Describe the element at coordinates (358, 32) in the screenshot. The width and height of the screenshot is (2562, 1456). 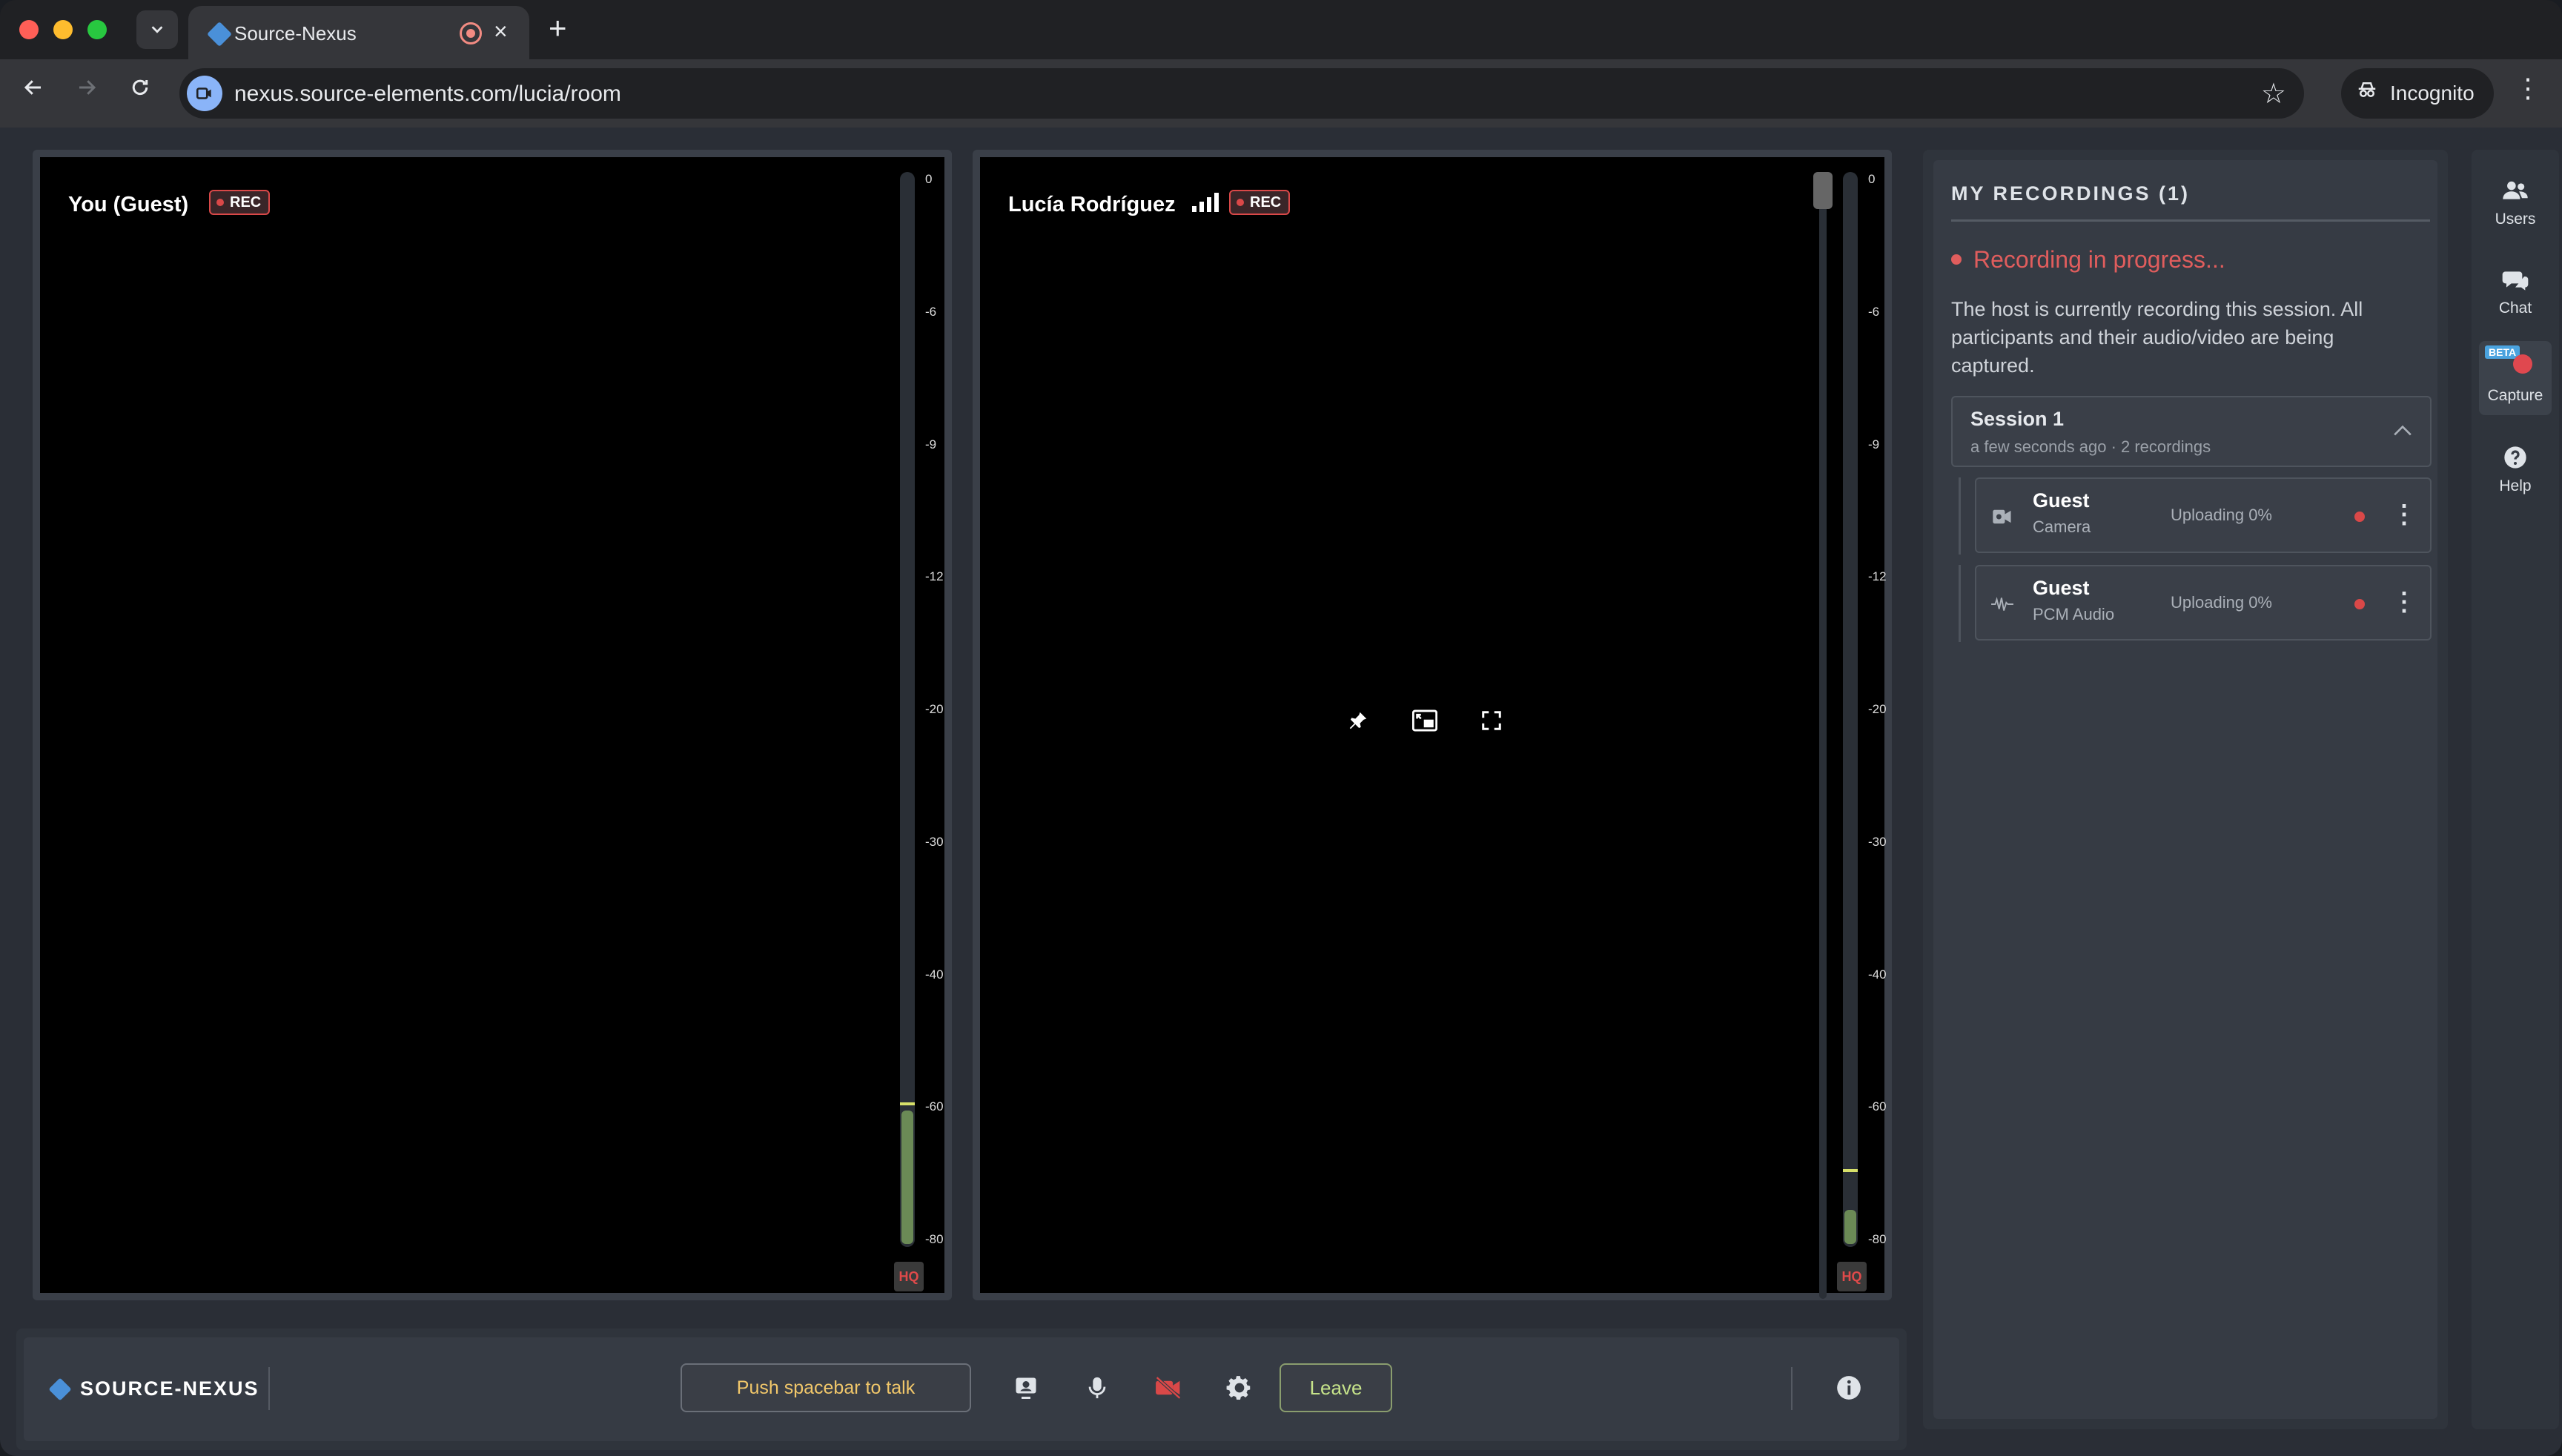
I see `browser-tab: Source-Nexus ×` at that location.